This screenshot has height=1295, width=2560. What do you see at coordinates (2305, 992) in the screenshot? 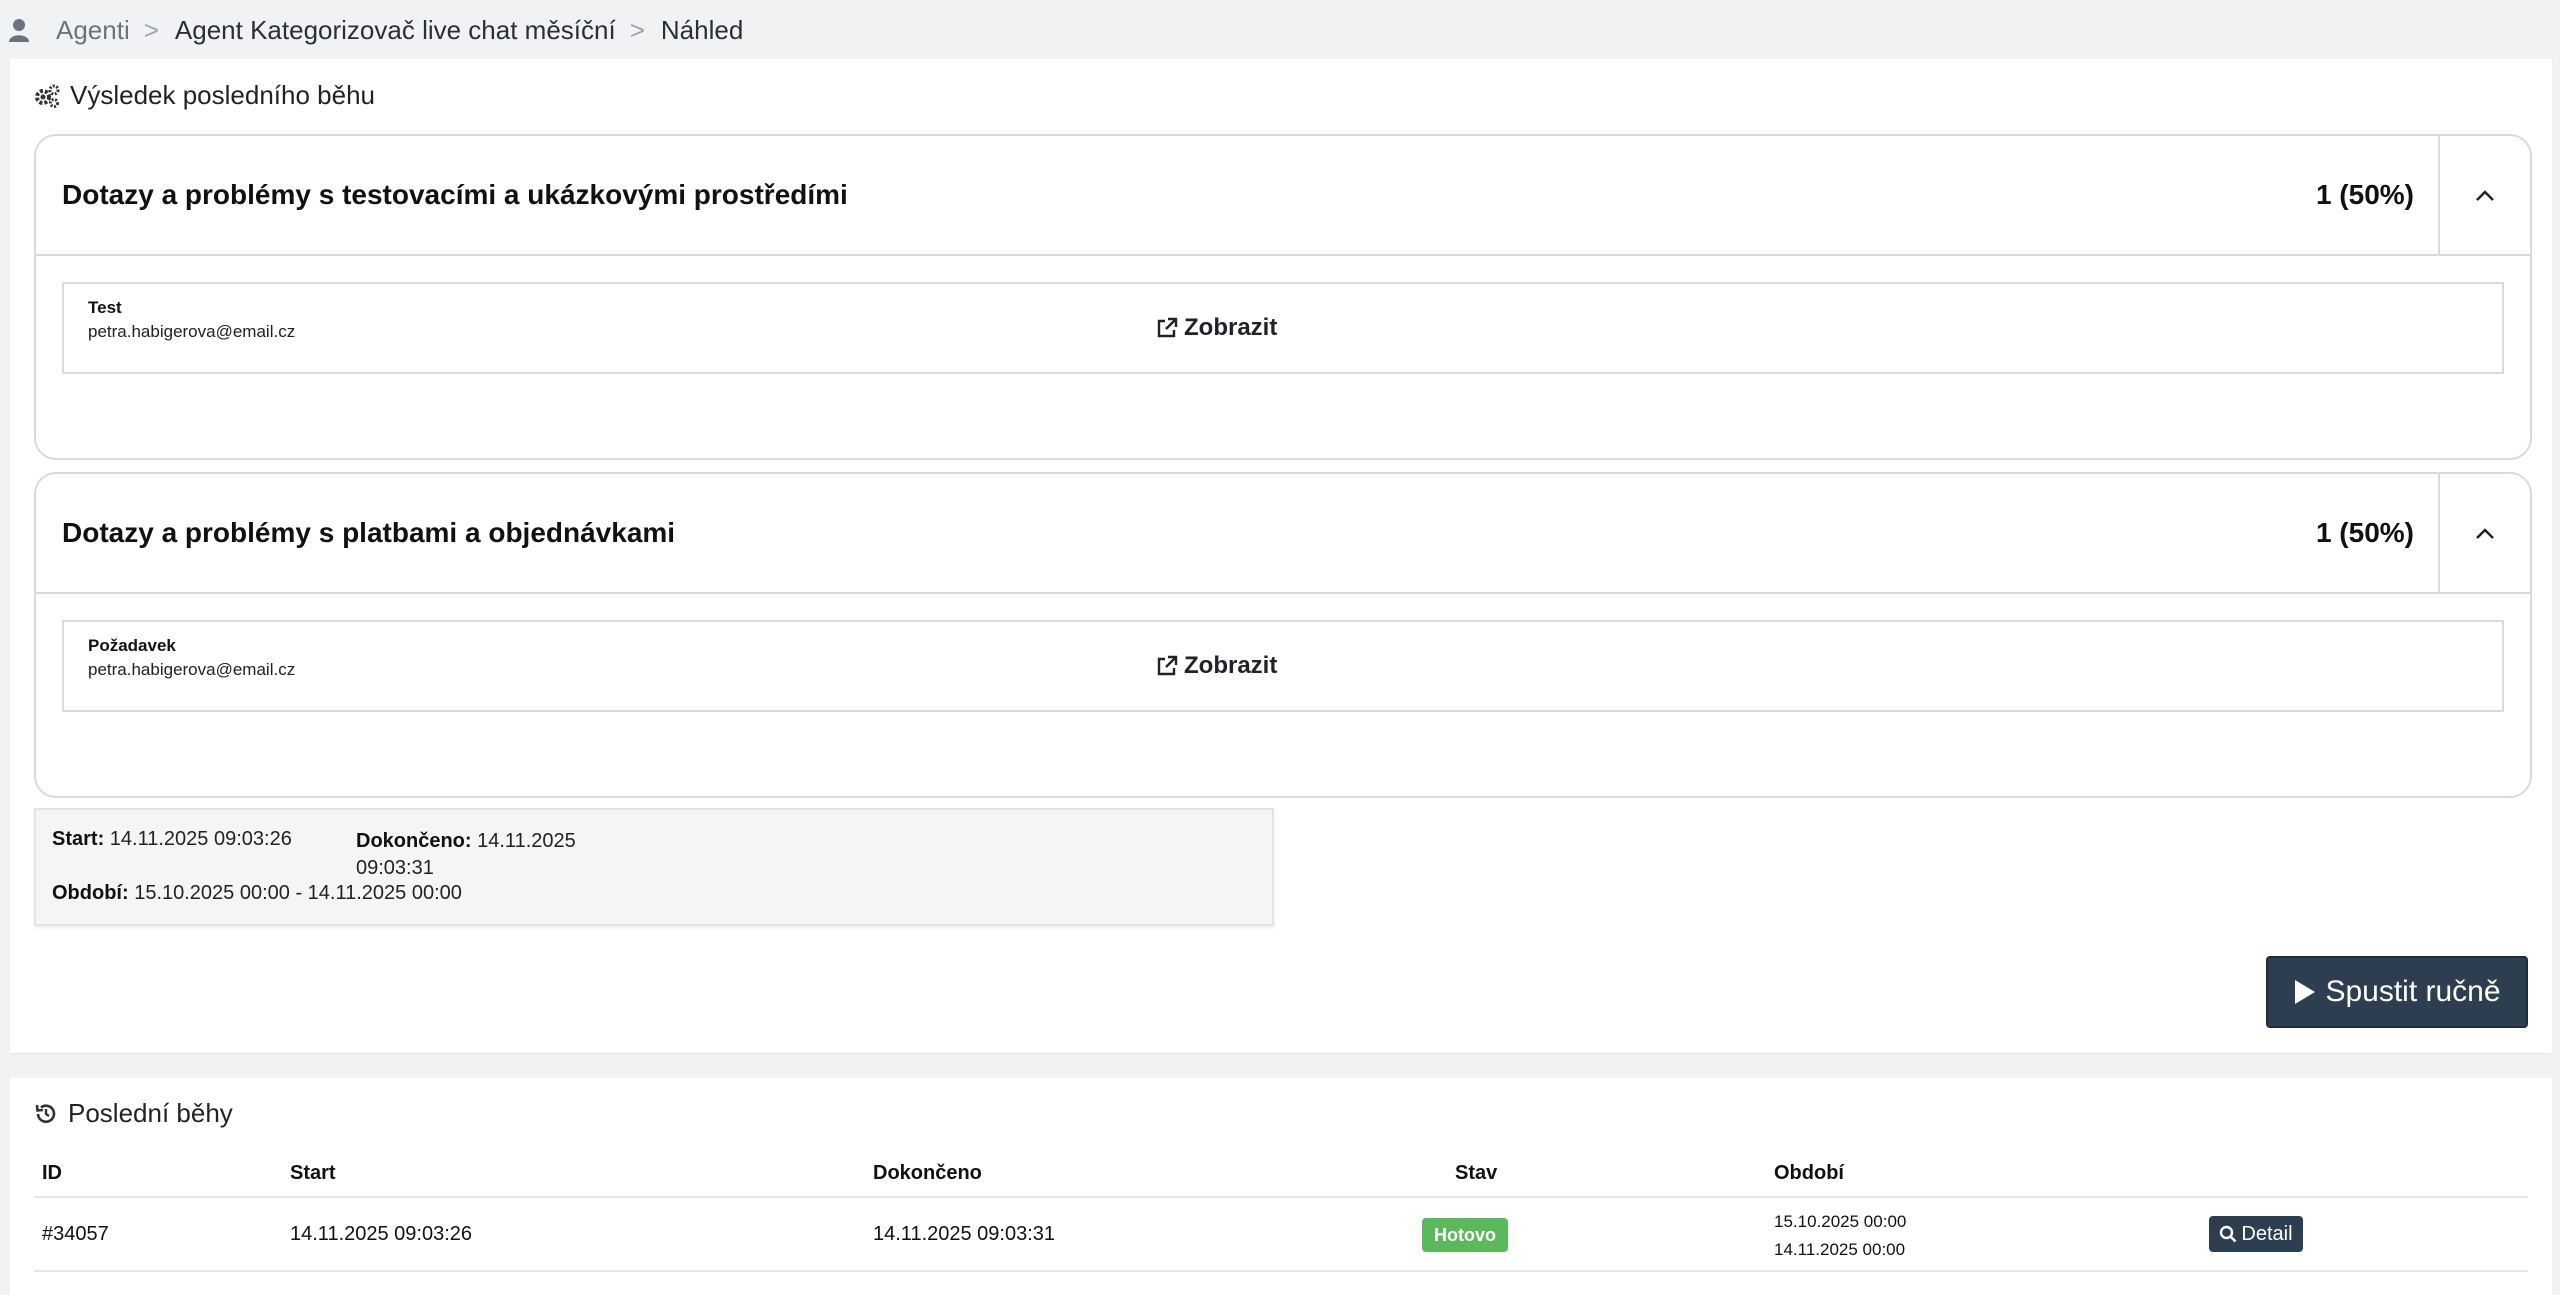
I see `play-icon` at bounding box center [2305, 992].